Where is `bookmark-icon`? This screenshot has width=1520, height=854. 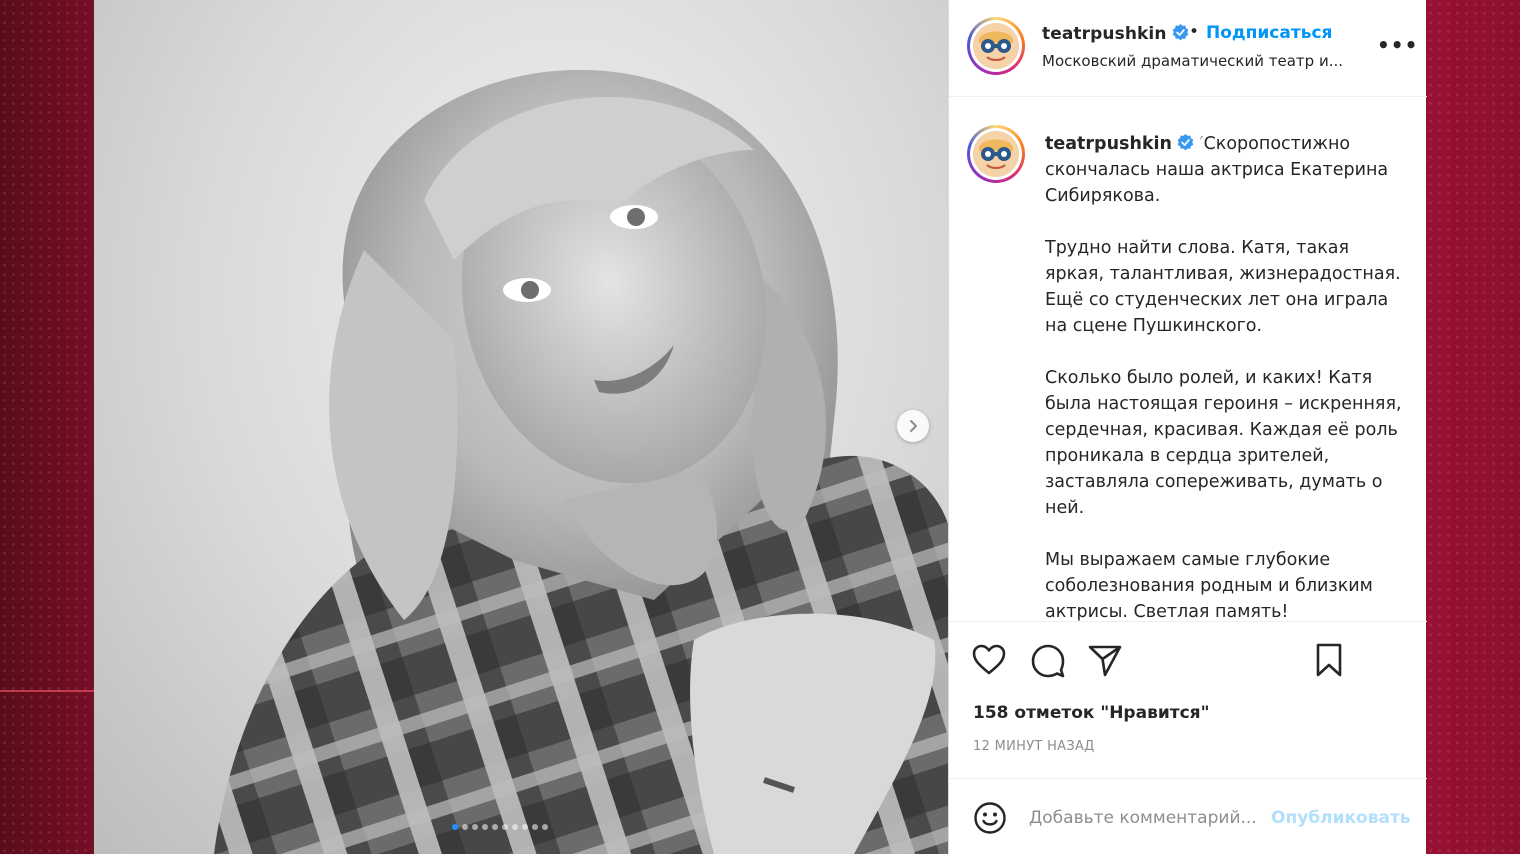
bookmark-icon is located at coordinates (1329, 660).